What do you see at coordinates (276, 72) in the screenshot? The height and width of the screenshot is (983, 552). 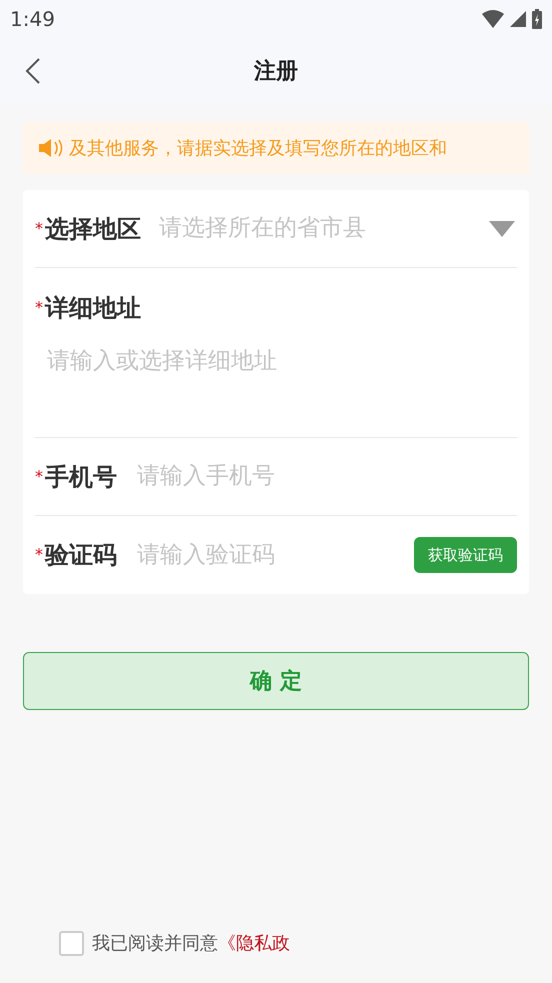 I see `page-title: 注册` at bounding box center [276, 72].